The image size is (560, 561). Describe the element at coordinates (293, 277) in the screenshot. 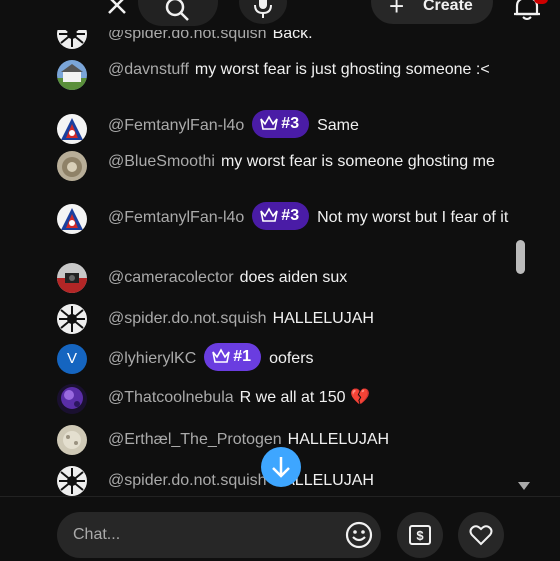

I see `message-text: does aiden sux` at that location.